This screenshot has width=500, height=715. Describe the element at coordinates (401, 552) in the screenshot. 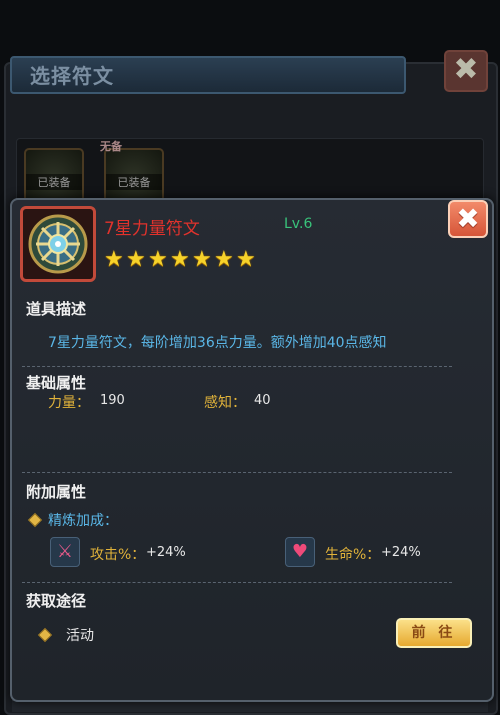

I see `attr-value-health: +24%` at that location.